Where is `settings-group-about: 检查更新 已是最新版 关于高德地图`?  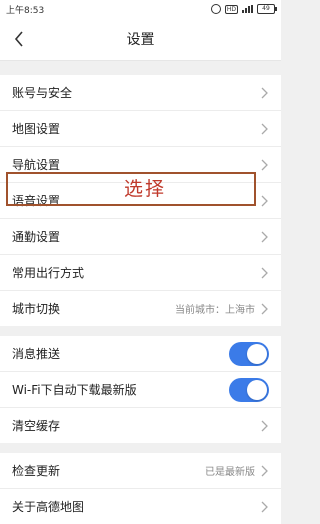
settings-group-about: 检查更新 已是最新版 关于高德地图 is located at coordinates (140, 488).